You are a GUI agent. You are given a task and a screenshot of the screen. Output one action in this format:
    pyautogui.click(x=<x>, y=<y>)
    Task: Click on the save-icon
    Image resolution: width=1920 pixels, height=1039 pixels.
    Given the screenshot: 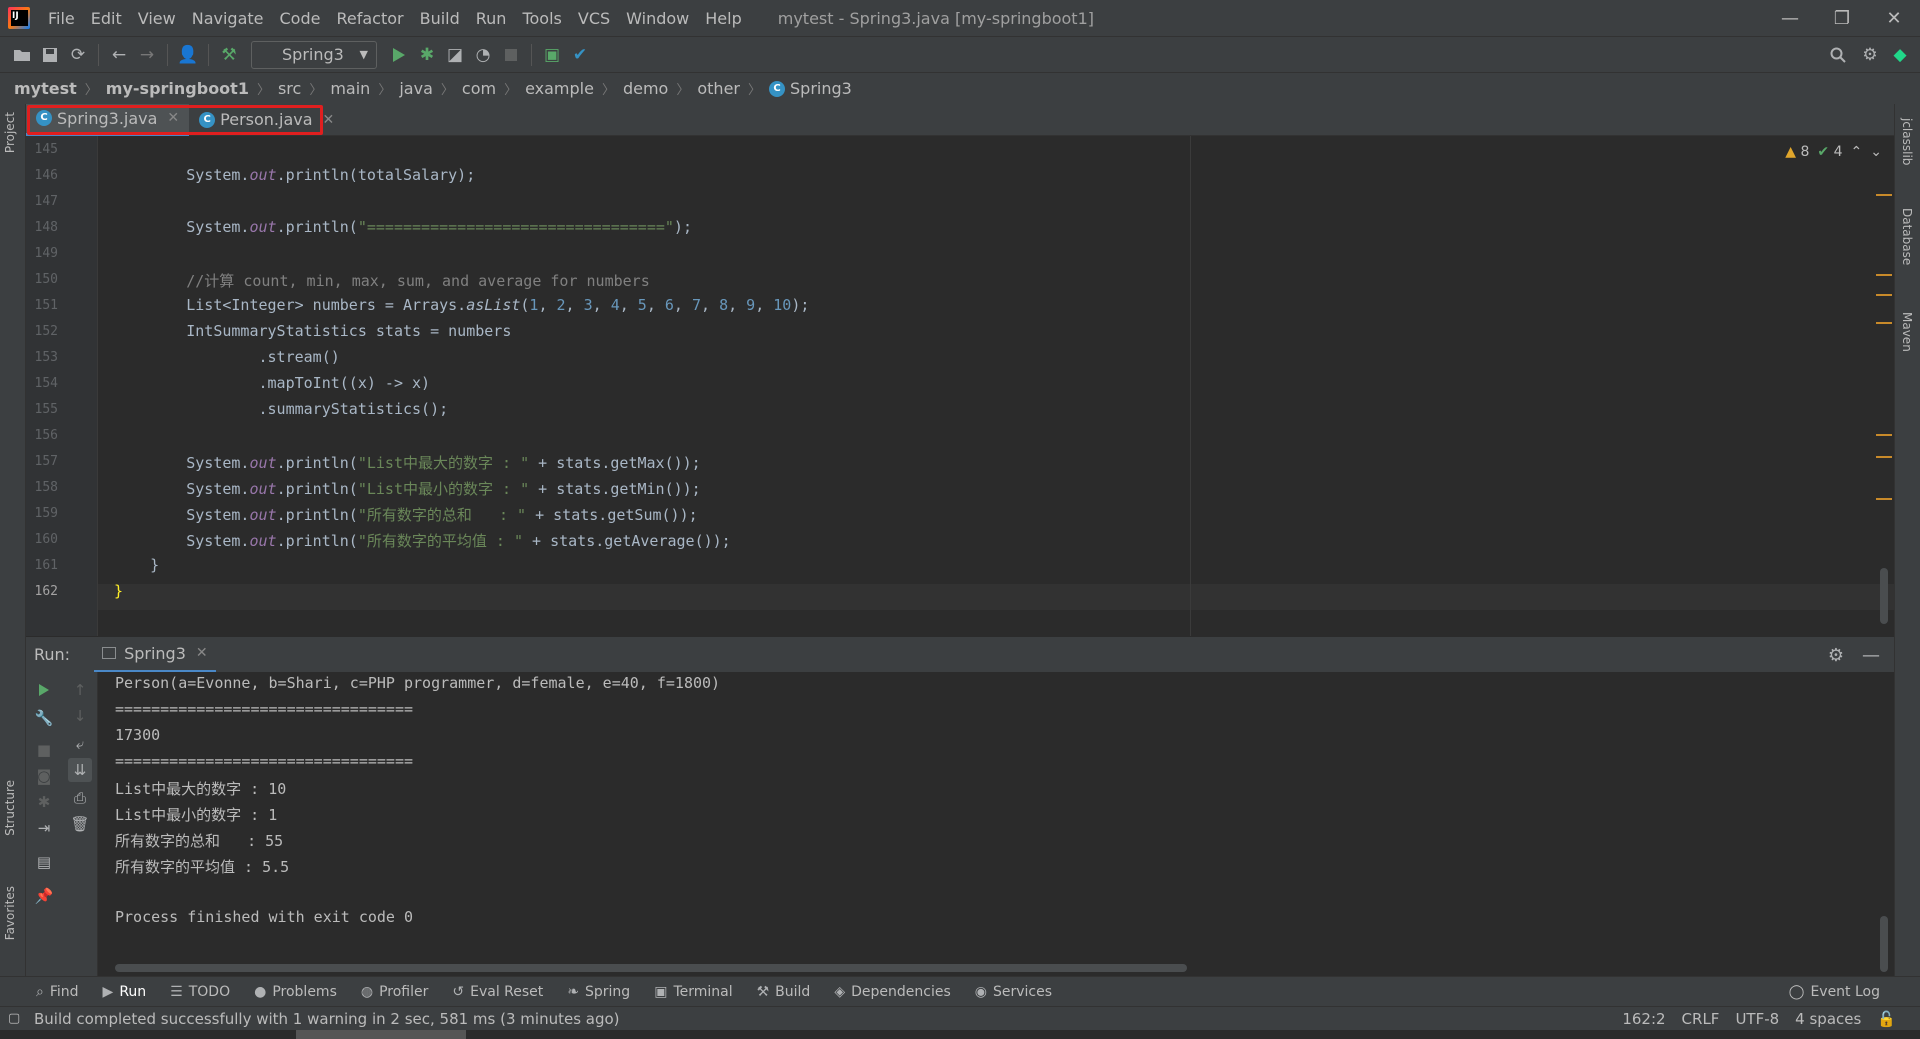 What is the action you would take?
    pyautogui.click(x=50, y=55)
    